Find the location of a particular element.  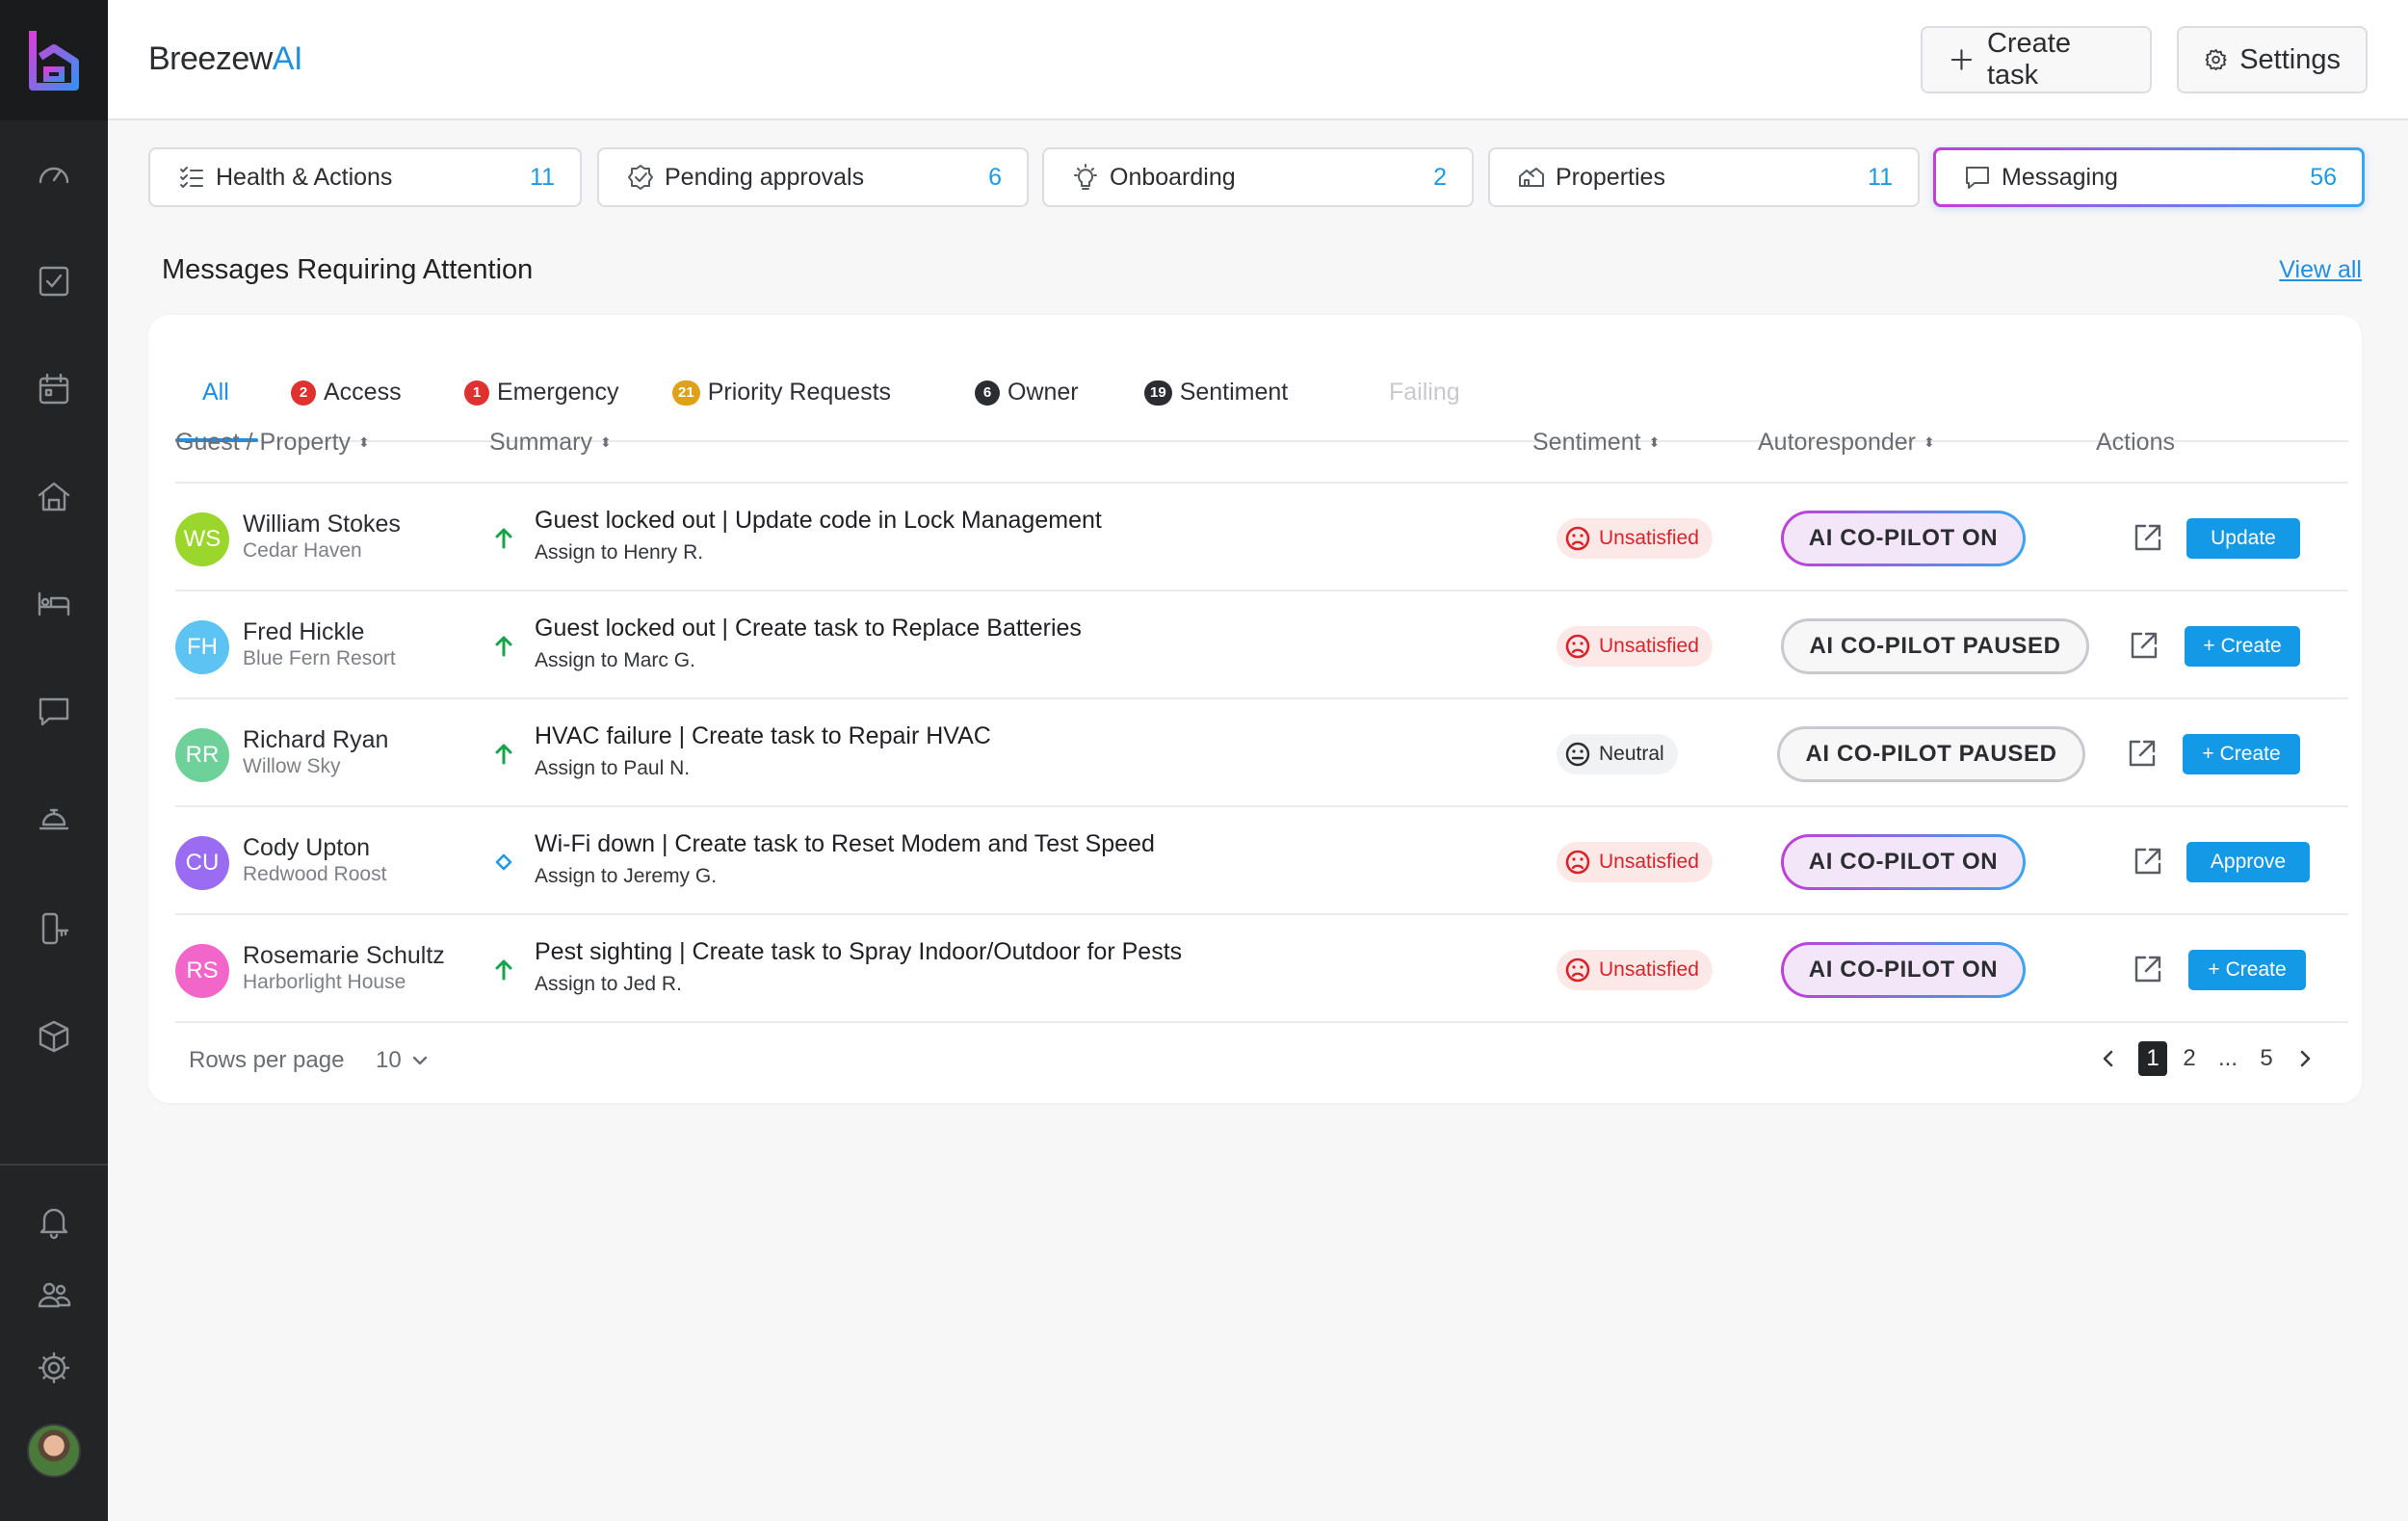

bed-icon is located at coordinates (54, 603).